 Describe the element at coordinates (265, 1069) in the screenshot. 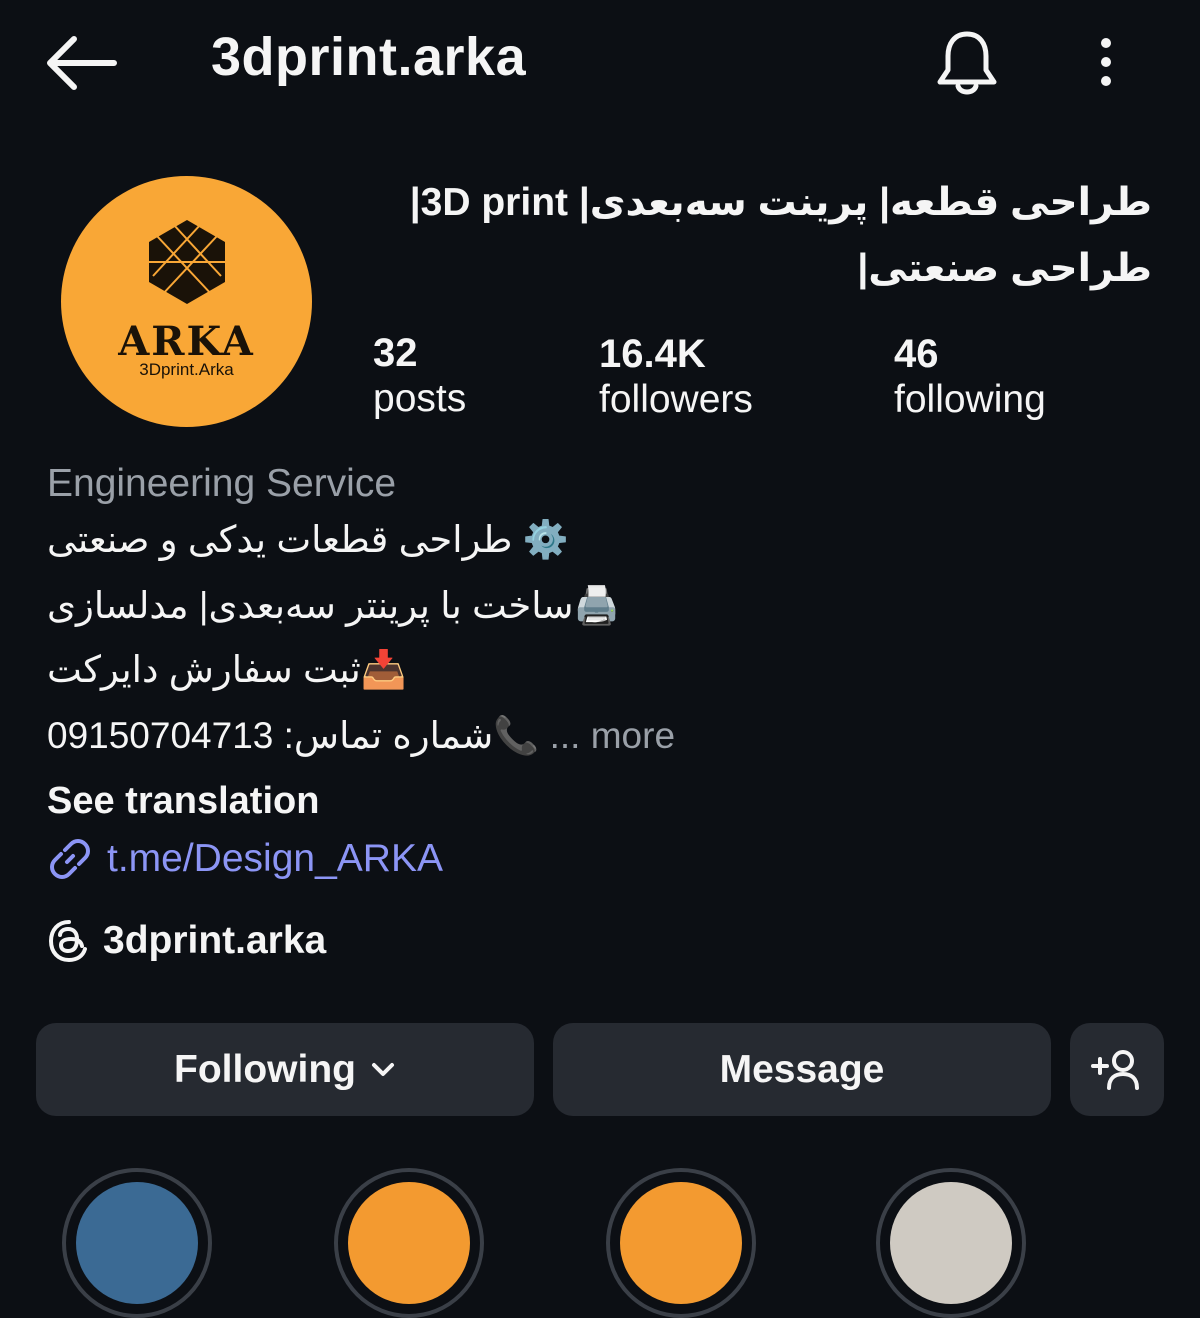

I see `following-button-label: Following` at that location.